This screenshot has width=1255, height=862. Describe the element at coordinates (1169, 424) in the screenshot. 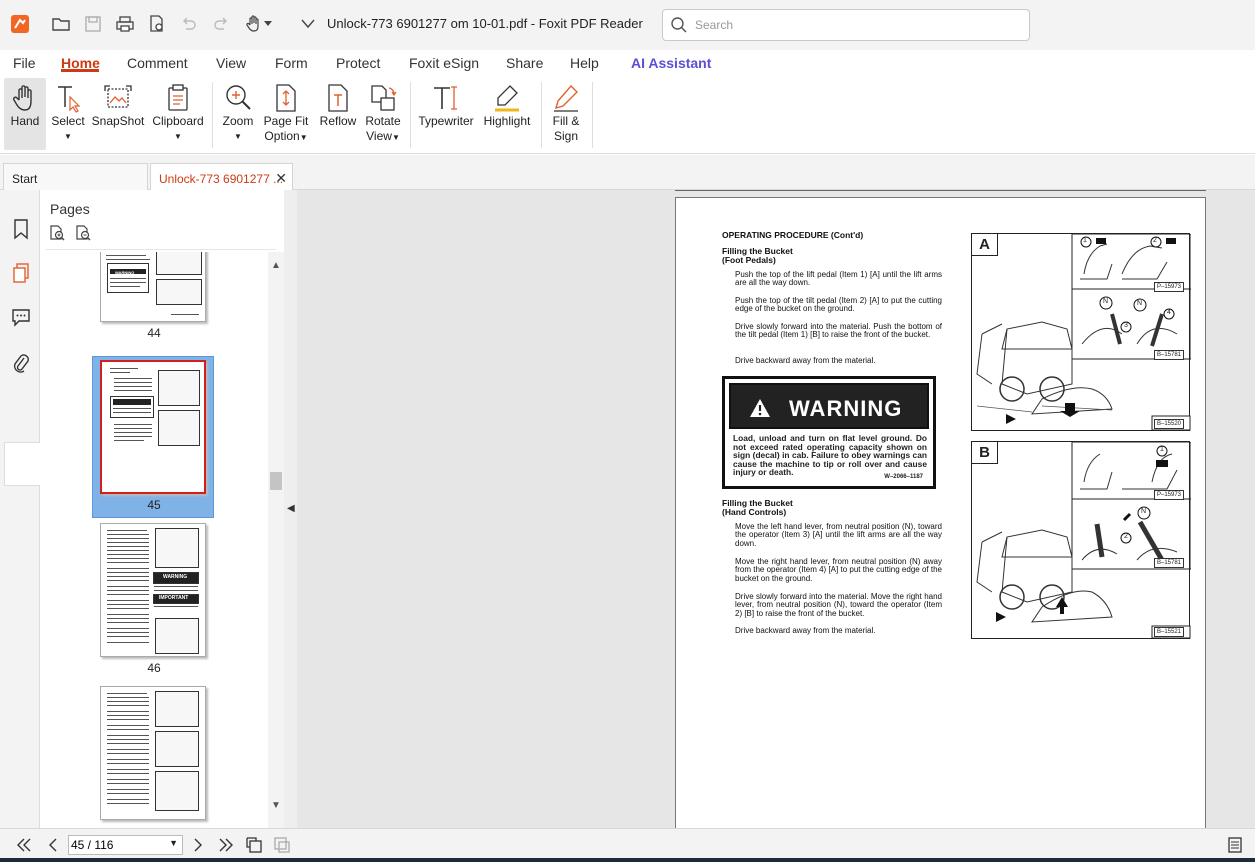

I see `figure-code: B–15520` at that location.